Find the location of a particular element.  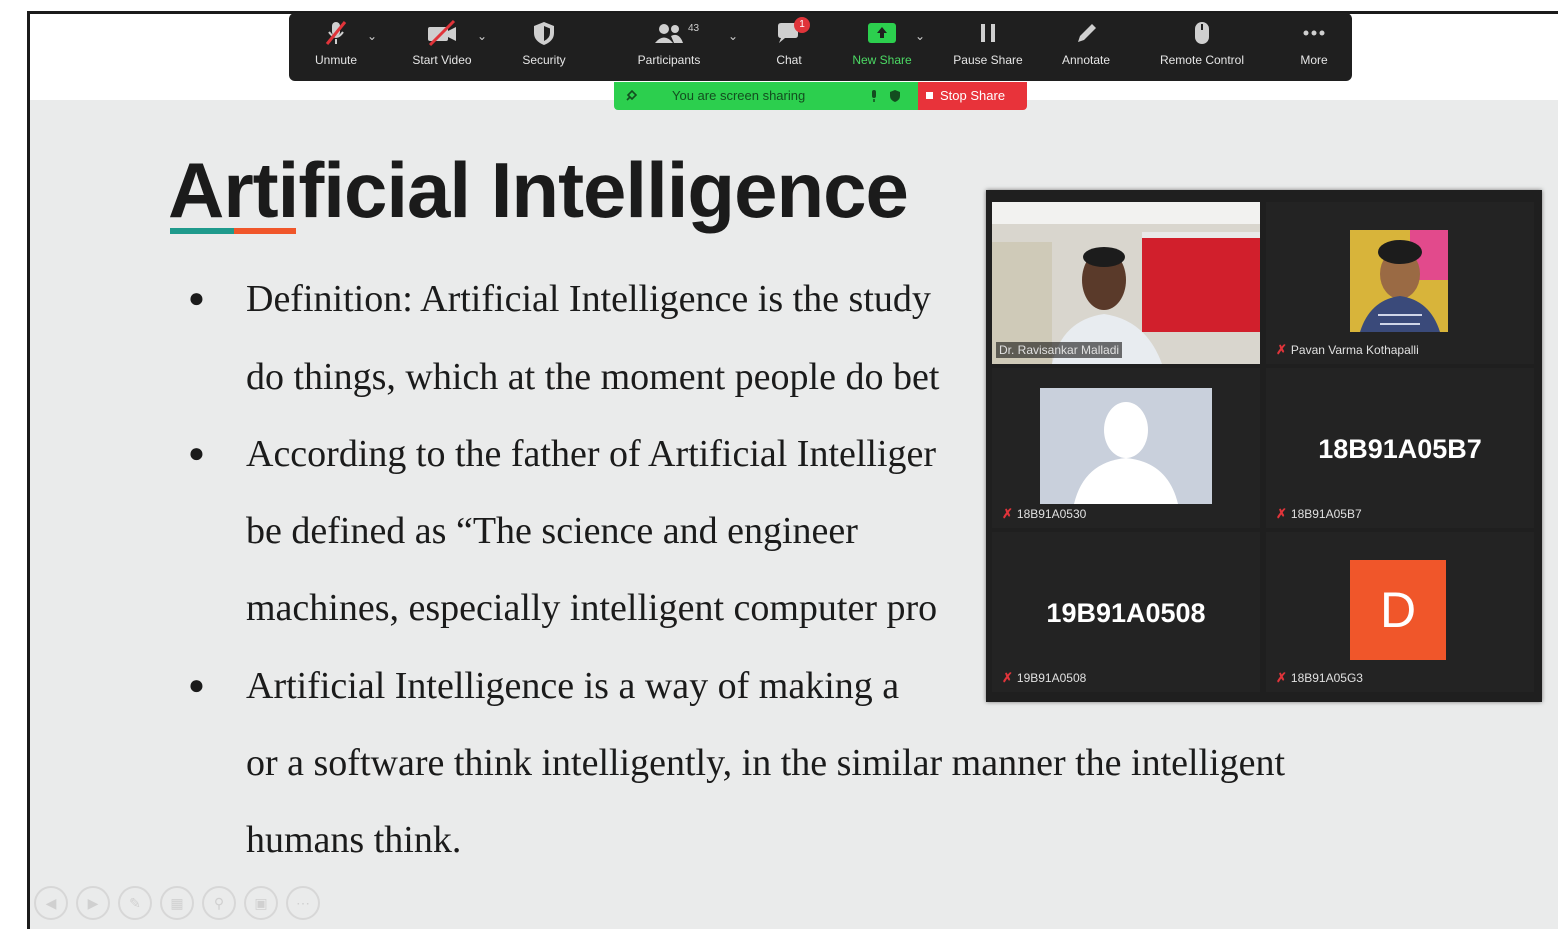

participant-display-name: 18B91A05B7 is located at coordinates (1400, 449).